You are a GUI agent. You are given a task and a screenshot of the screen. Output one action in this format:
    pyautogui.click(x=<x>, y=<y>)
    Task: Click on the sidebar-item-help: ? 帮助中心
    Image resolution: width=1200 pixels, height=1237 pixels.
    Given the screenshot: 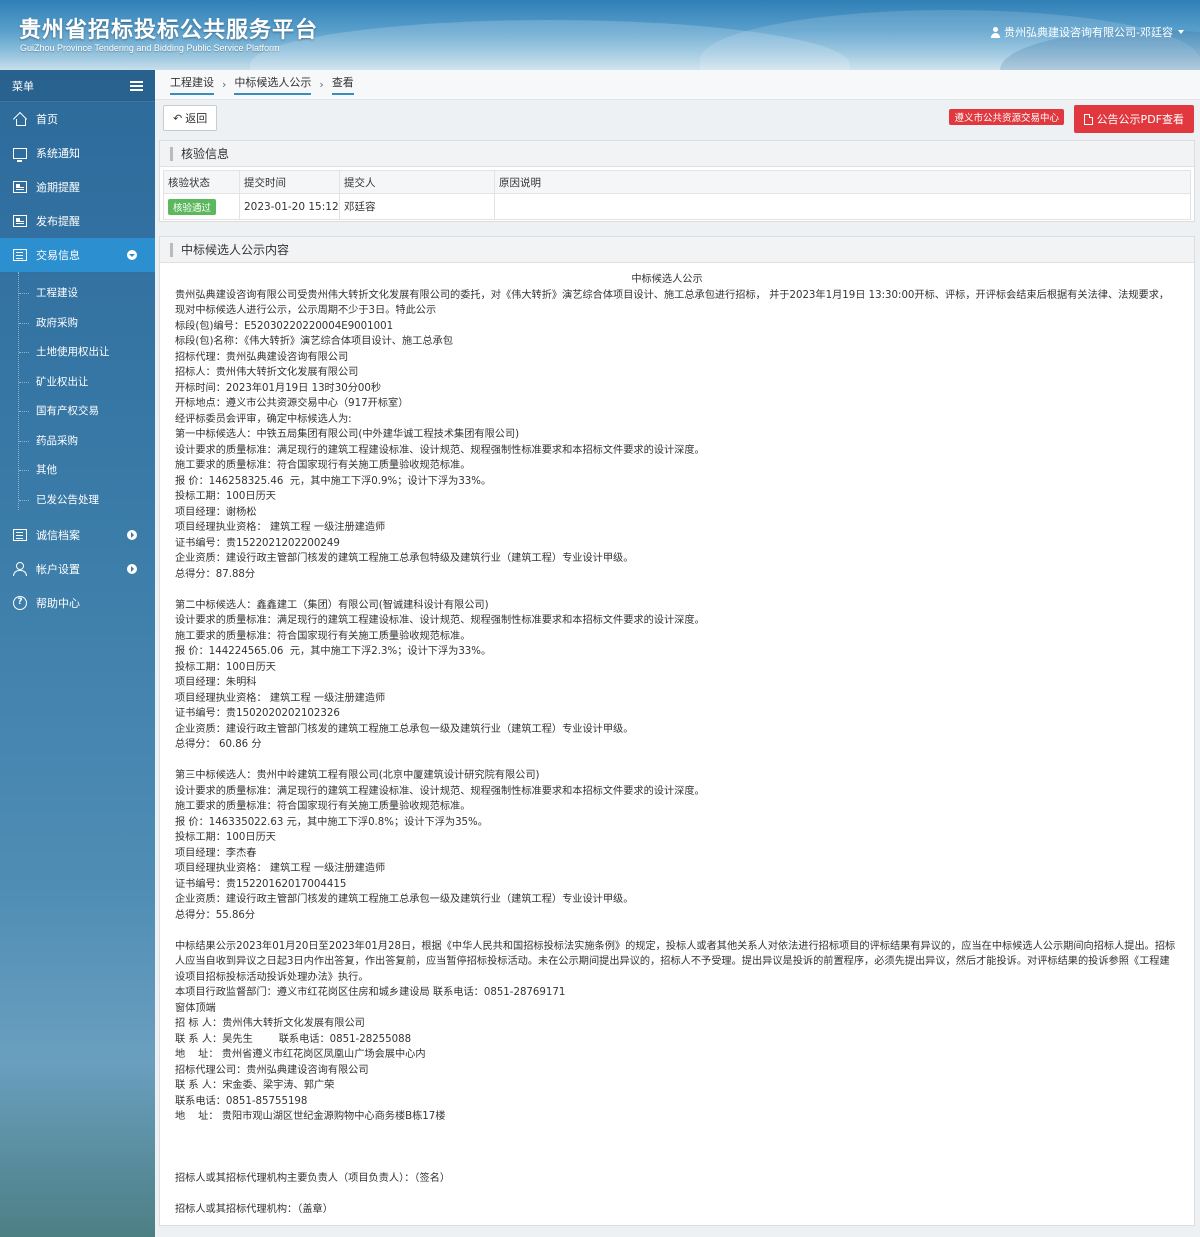 What is the action you would take?
    pyautogui.click(x=77, y=603)
    